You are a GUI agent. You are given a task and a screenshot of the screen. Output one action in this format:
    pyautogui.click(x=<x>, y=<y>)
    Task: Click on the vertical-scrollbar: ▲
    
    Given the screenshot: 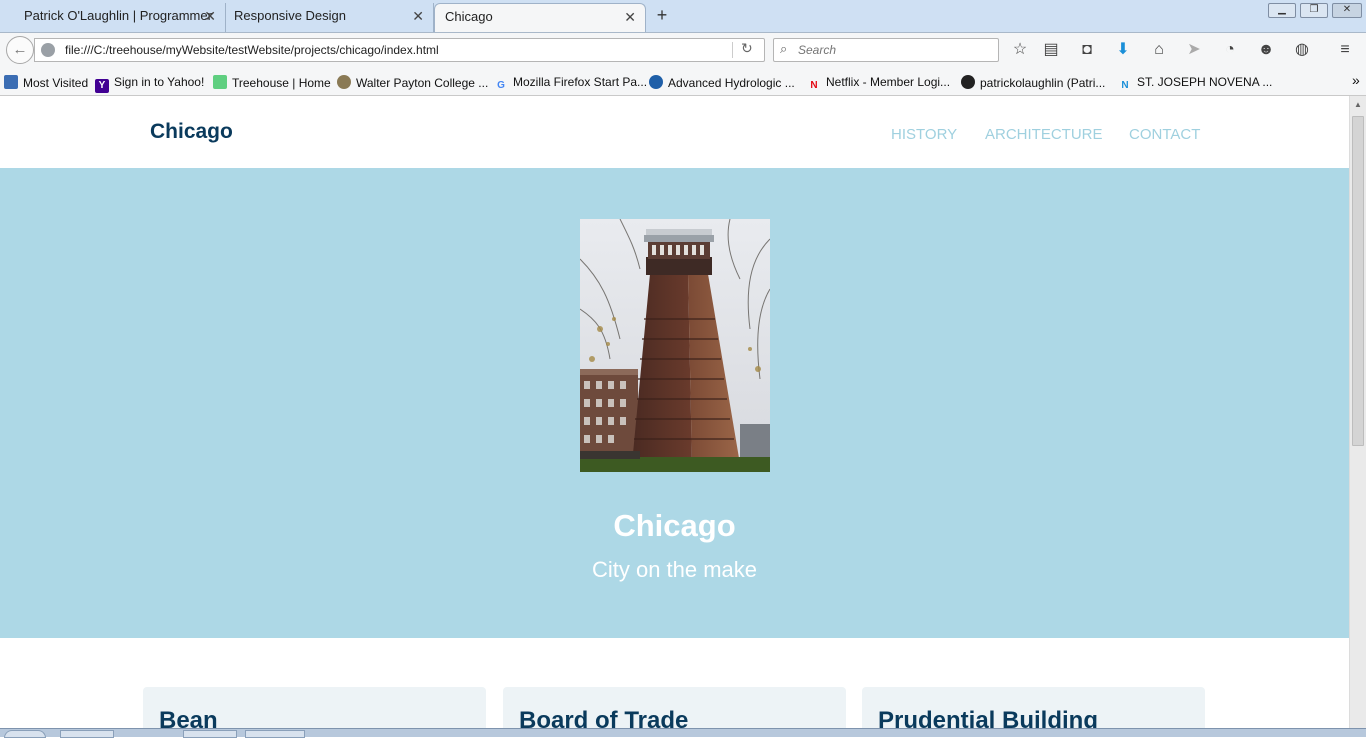 What is the action you would take?
    pyautogui.click(x=1357, y=414)
    